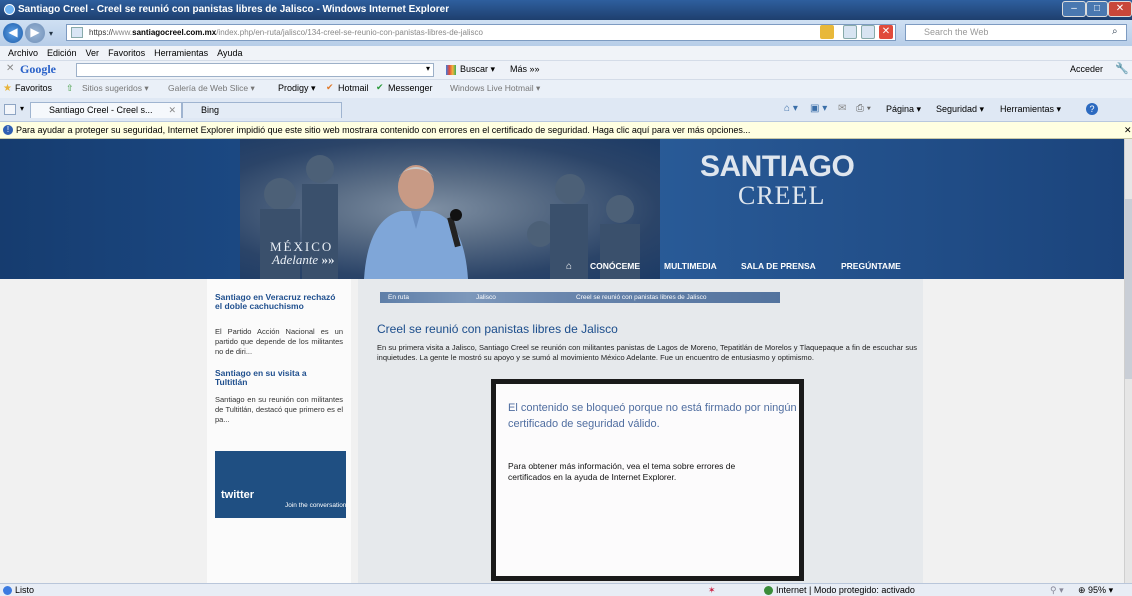  I want to click on nav-conoceme: CONÓCEME, so click(615, 266).